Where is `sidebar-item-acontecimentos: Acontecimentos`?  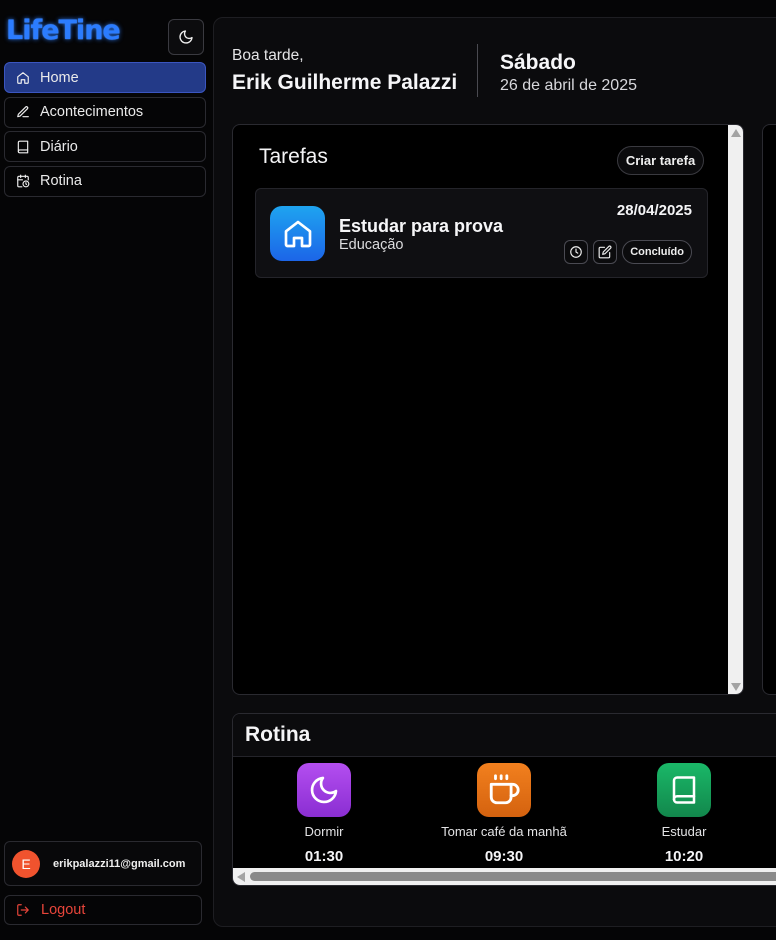
sidebar-item-acontecimentos: Acontecimentos is located at coordinates (105, 112).